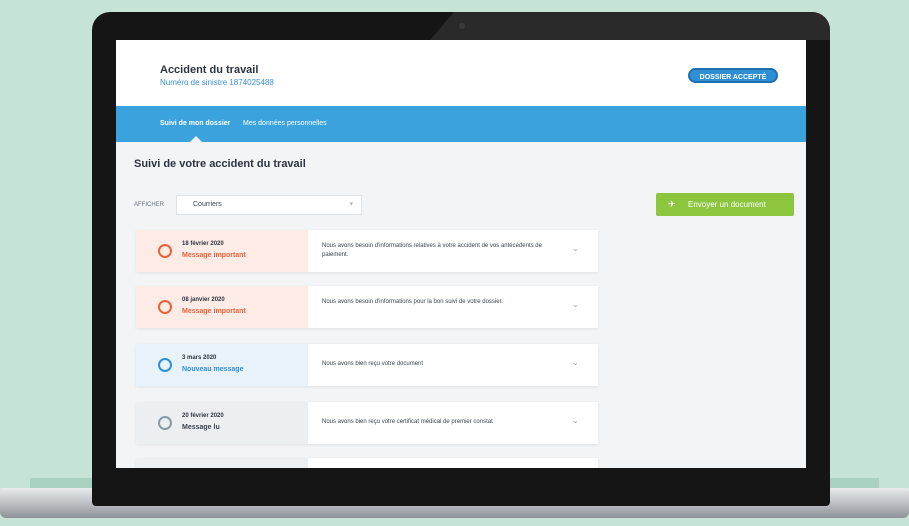 This screenshot has height=526, width=909. I want to click on message-date: 20 février 2020, so click(203, 416).